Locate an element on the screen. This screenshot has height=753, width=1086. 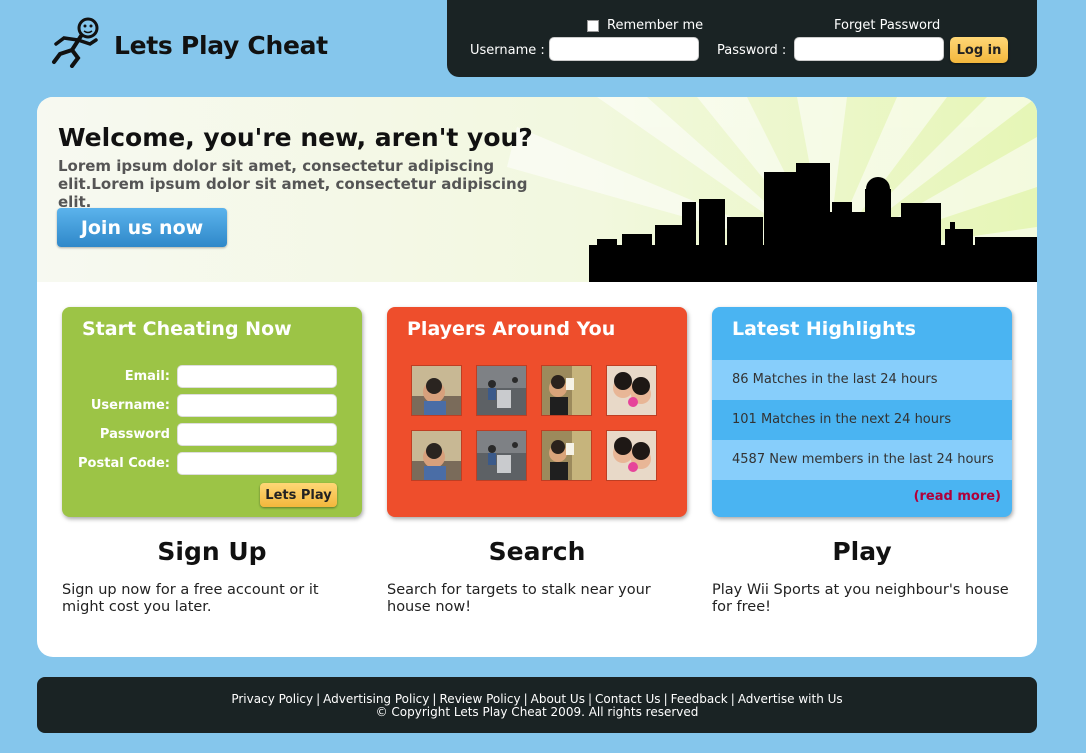
footer-link-about: About Us is located at coordinates (558, 699).